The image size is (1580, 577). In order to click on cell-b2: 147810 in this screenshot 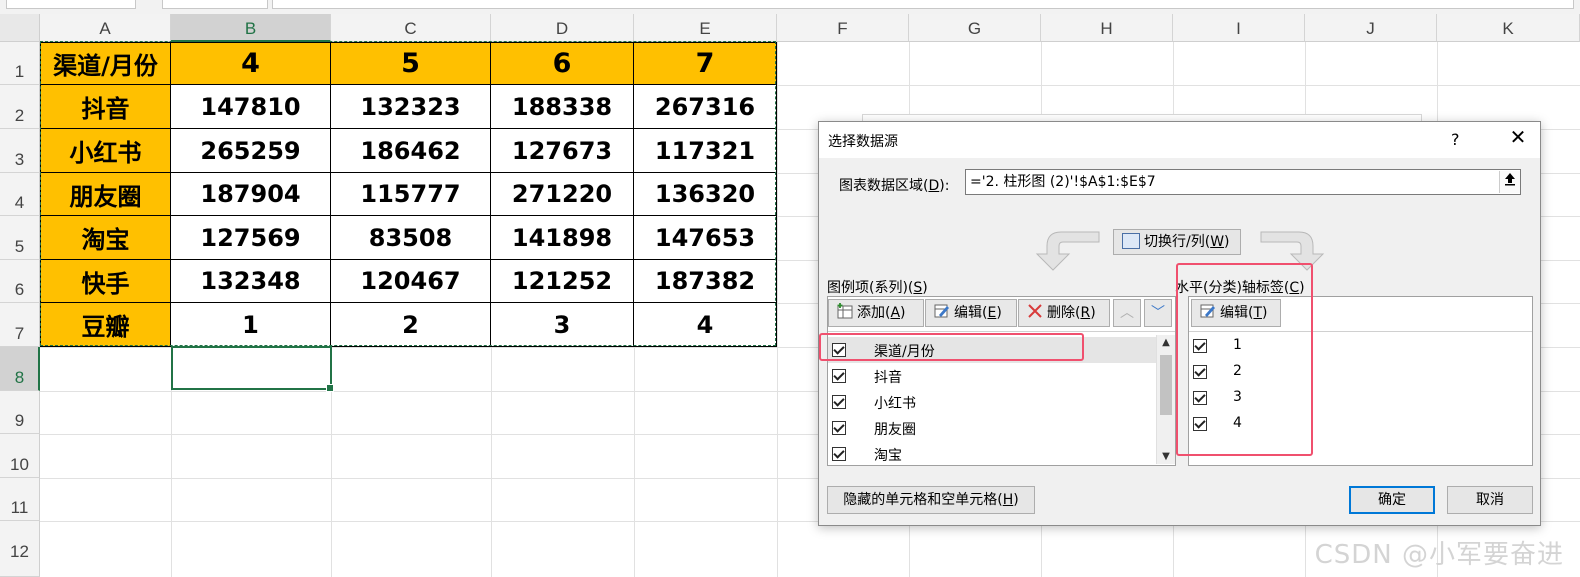, I will do `click(251, 107)`.